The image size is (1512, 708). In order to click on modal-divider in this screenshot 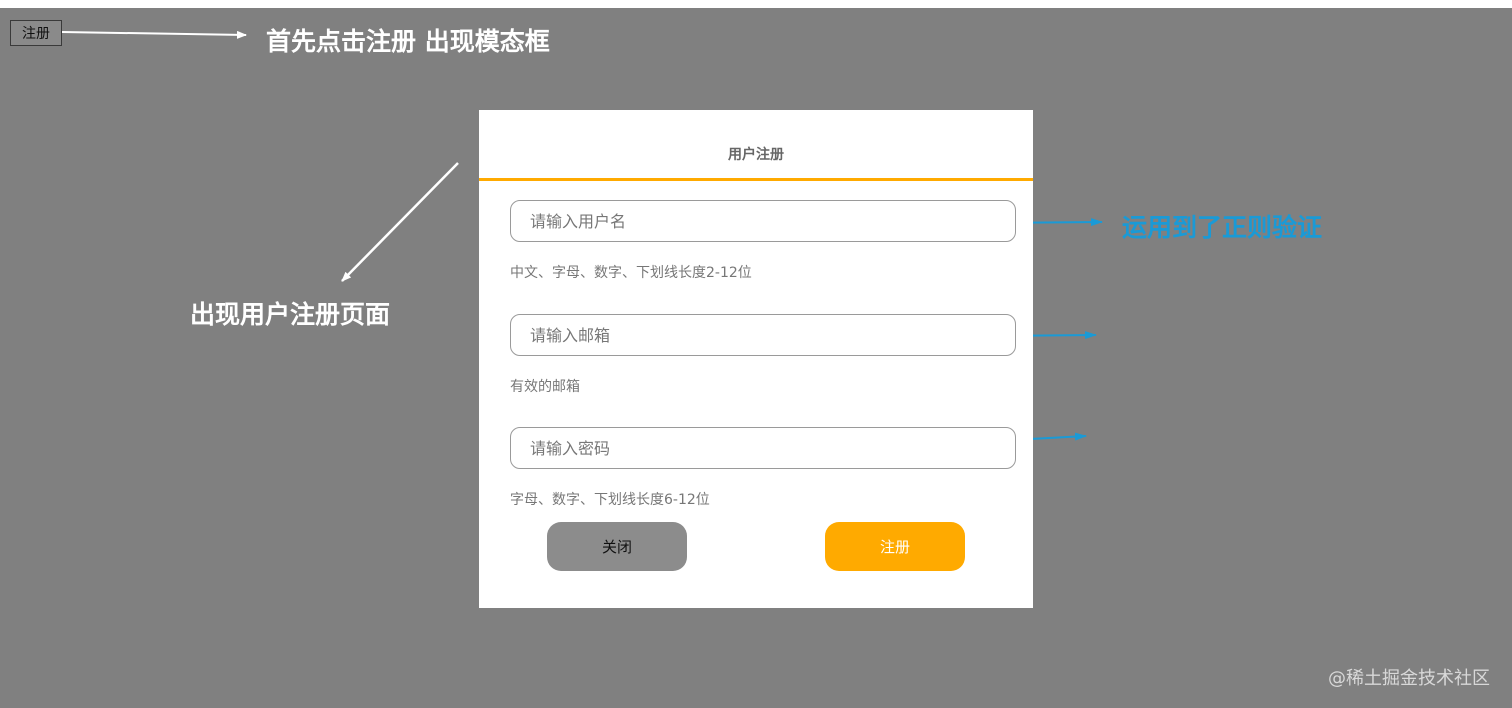, I will do `click(756, 179)`.